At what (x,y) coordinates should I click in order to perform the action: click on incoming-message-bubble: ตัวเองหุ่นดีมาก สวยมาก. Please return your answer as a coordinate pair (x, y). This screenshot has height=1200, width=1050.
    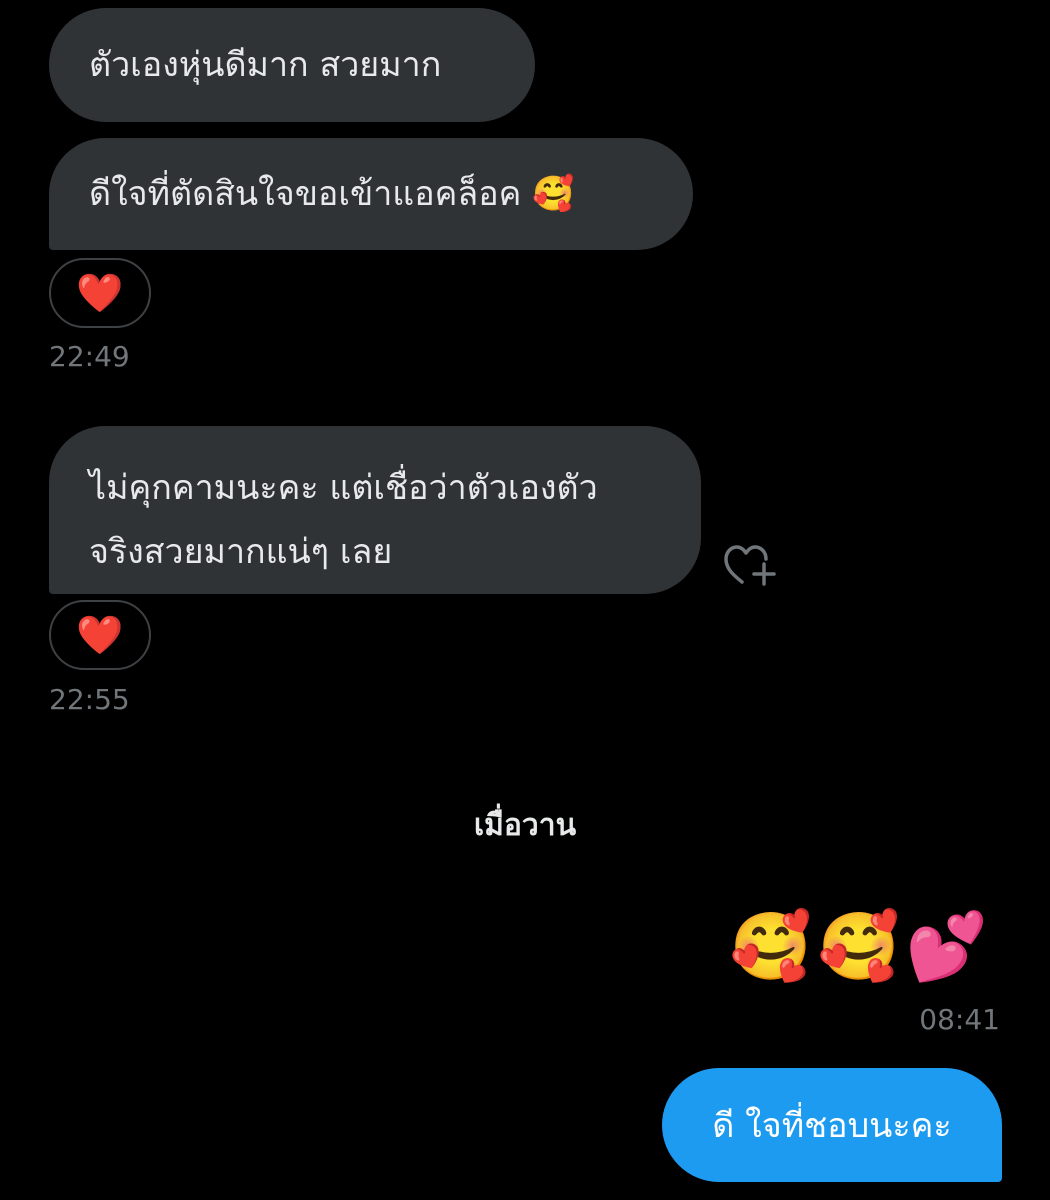
    Looking at the image, I should click on (292, 65).